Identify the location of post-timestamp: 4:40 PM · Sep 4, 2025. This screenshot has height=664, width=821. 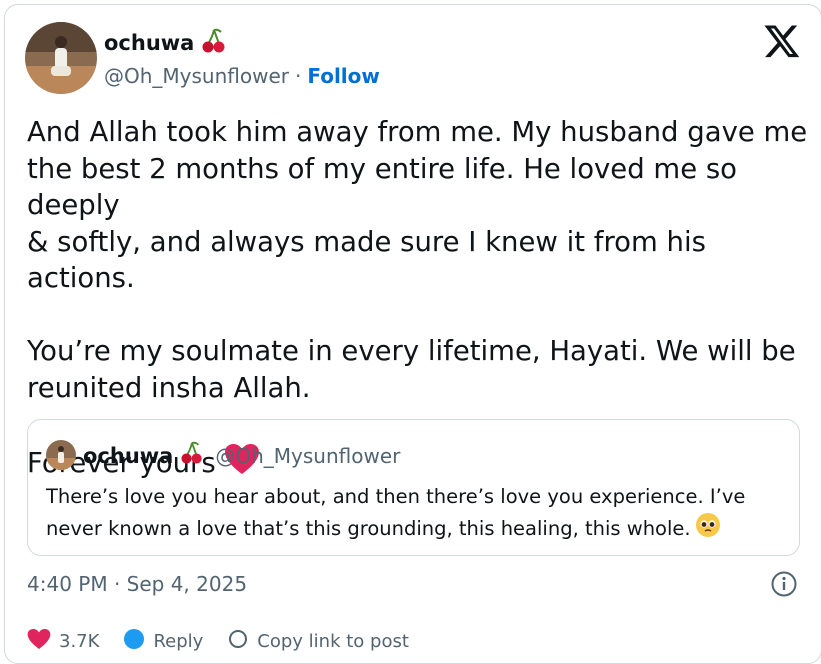
(137, 584).